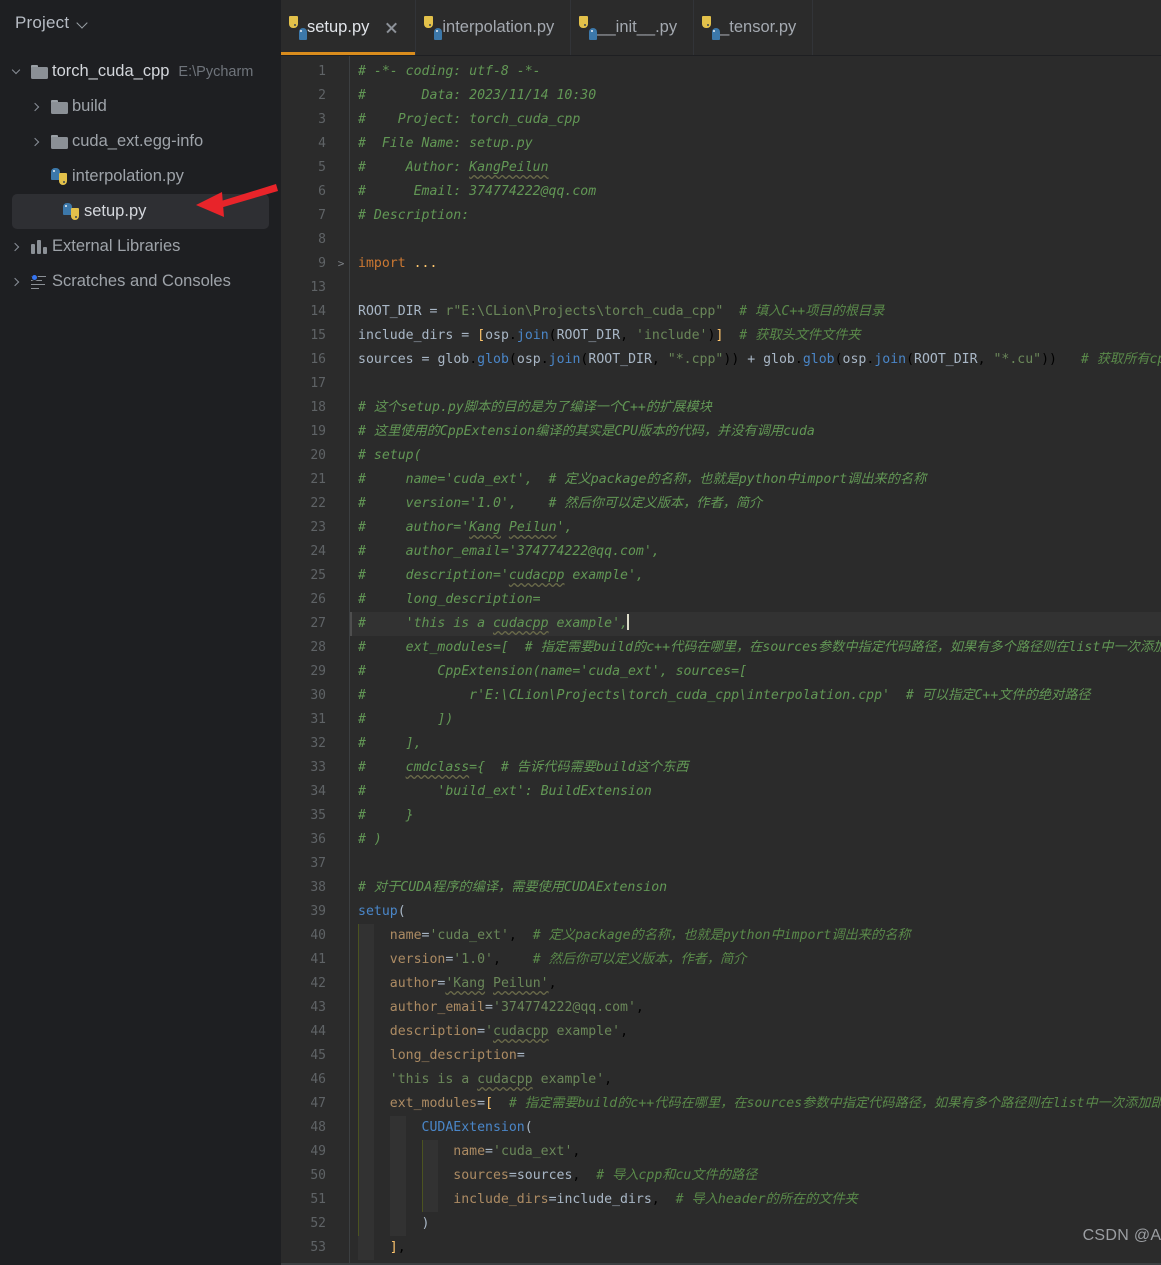 The height and width of the screenshot is (1265, 1161). I want to click on sidebar-item-torch-cuda-cpp: torch_cuda_cpp E:\Pycharm, so click(140, 71).